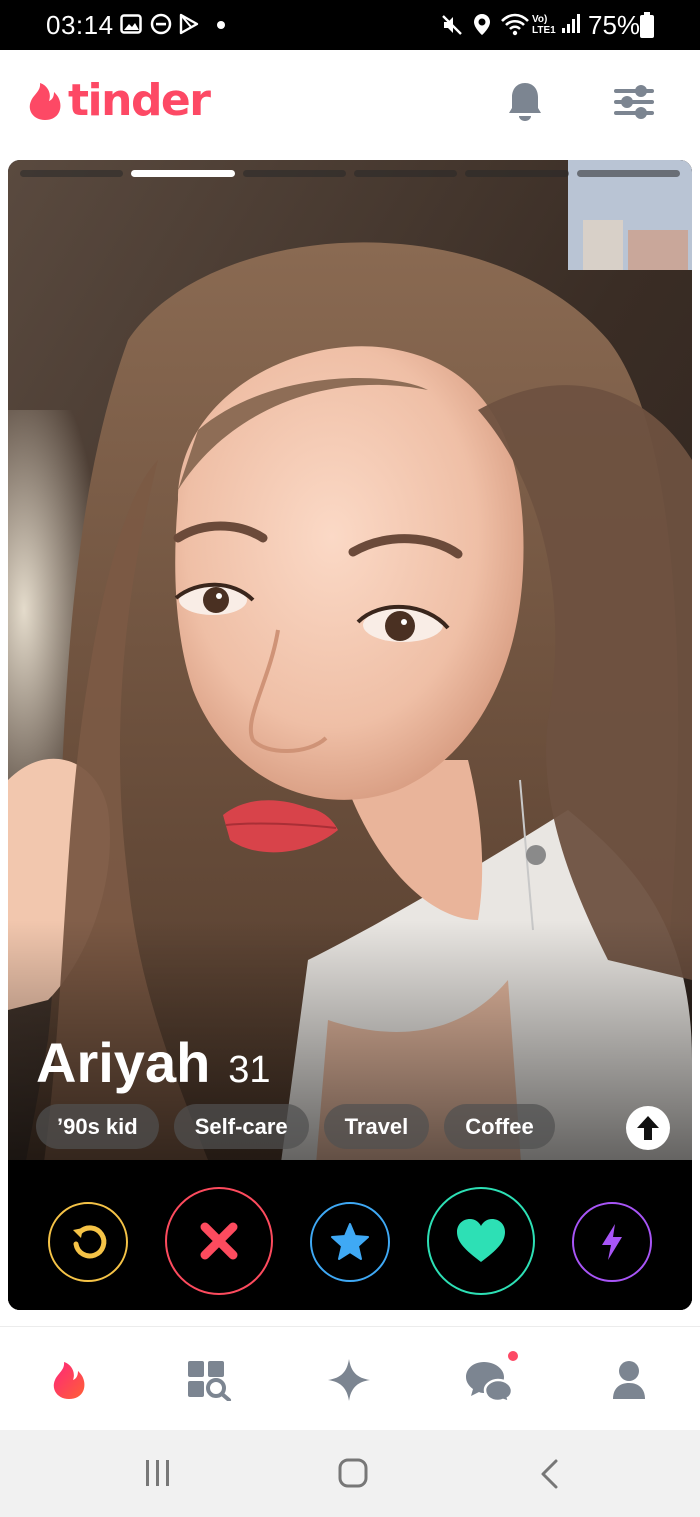 The image size is (700, 1517). What do you see at coordinates (139, 100) in the screenshot?
I see `logo-text: tinder` at bounding box center [139, 100].